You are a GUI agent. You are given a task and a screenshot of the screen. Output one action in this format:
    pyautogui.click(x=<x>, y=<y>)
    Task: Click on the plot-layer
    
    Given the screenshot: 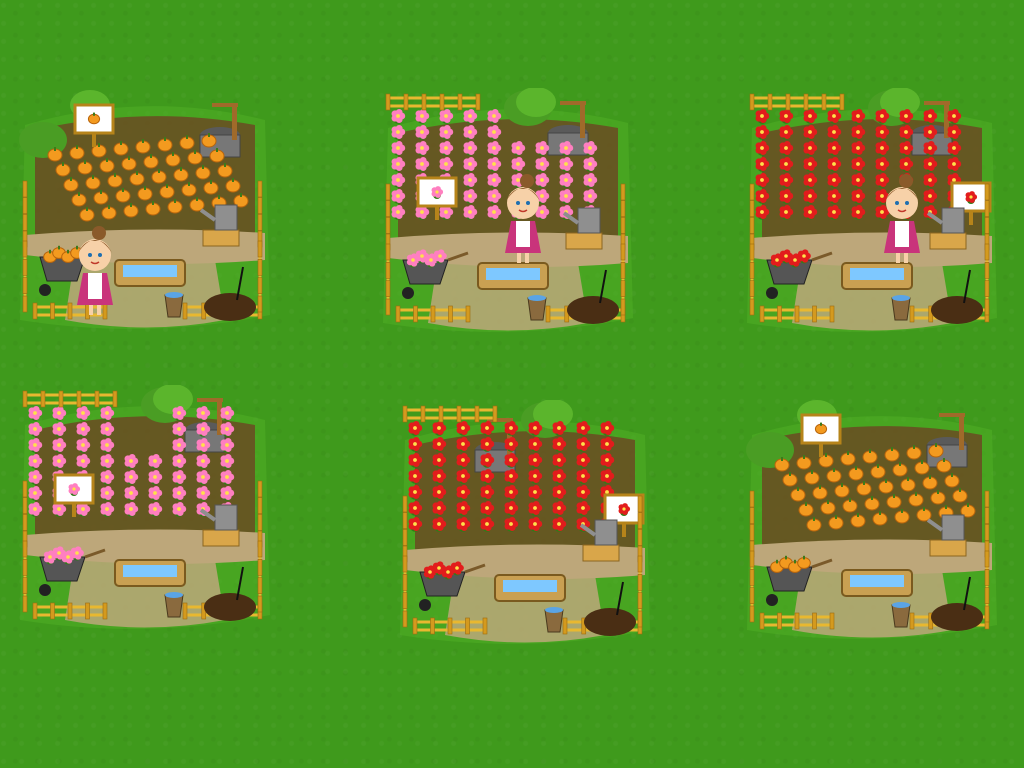 What is the action you would take?
    pyautogui.click(x=871, y=519)
    